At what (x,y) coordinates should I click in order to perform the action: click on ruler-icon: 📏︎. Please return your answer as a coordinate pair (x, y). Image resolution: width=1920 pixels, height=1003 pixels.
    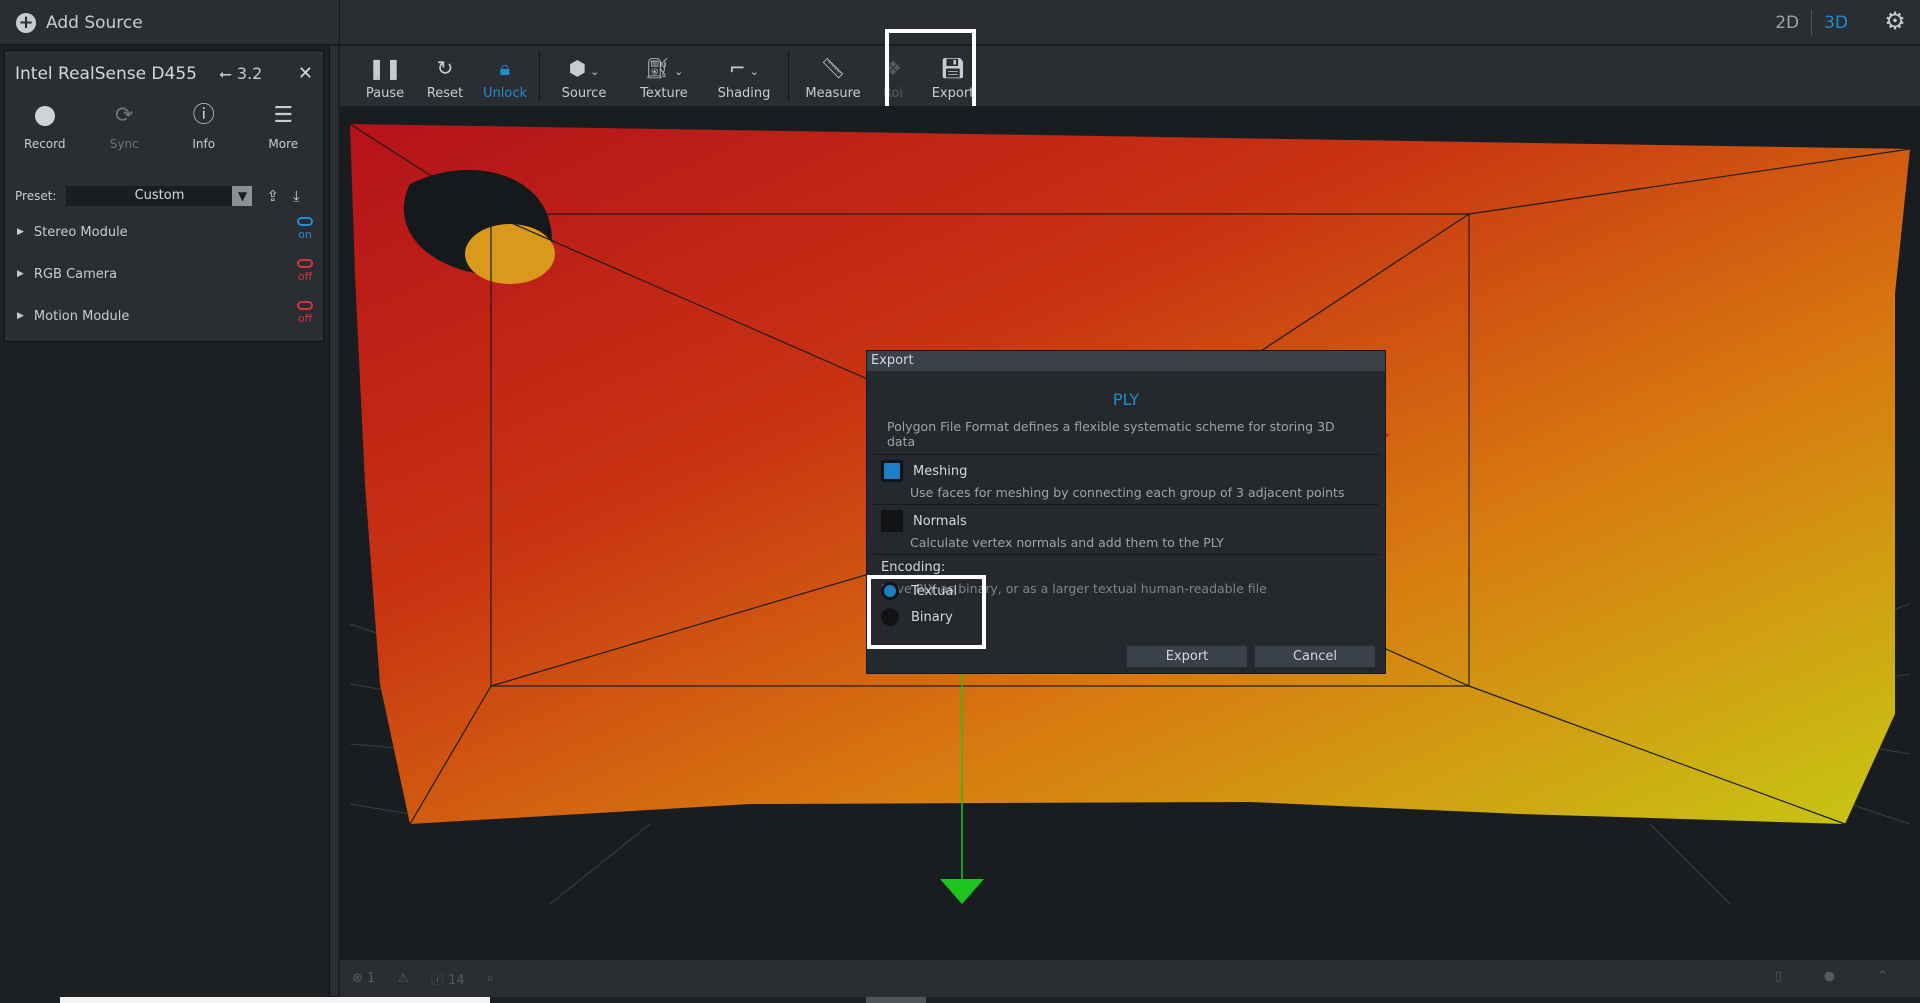
    Looking at the image, I should click on (833, 68).